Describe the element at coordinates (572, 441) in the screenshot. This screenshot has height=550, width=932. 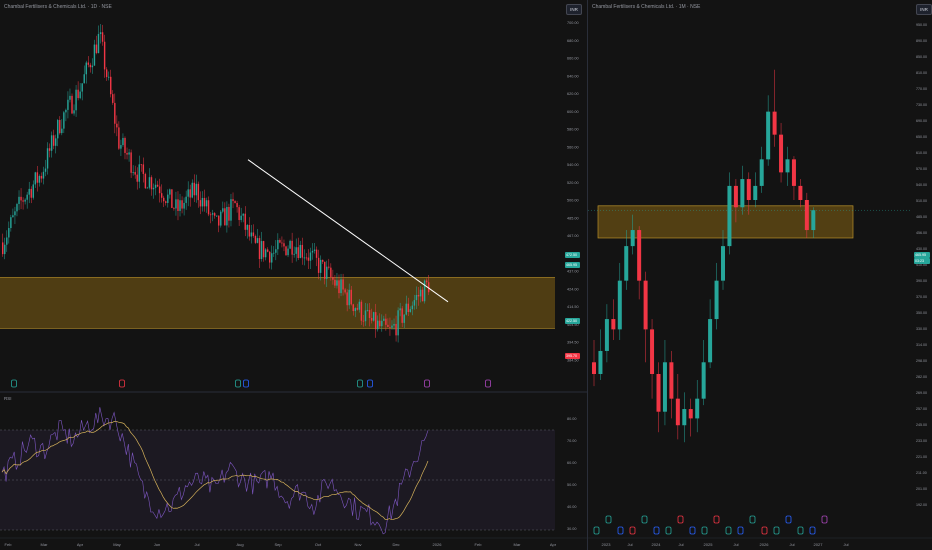
I see `rsi-axis-tick: 70.00` at that location.